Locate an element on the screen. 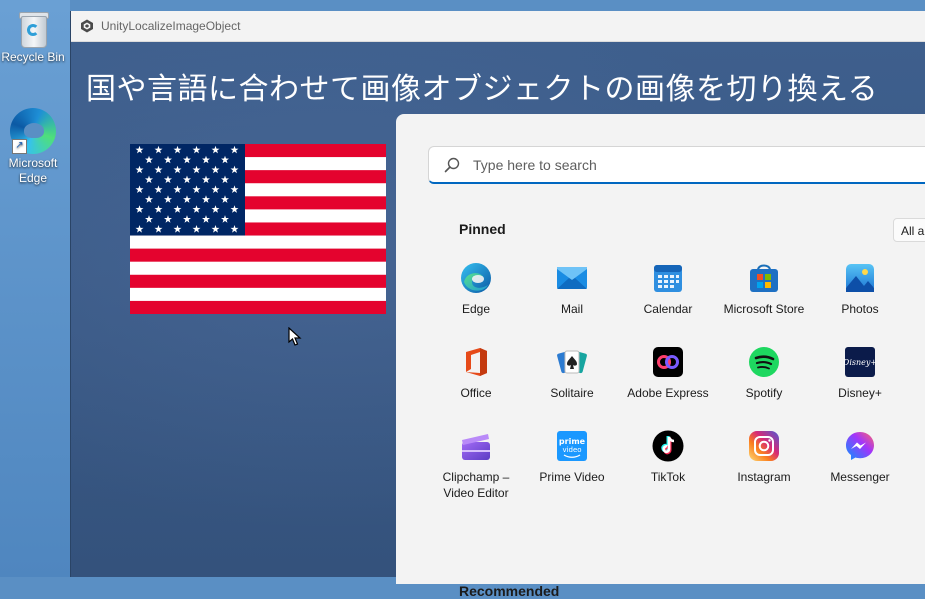 The height and width of the screenshot is (599, 925). pinned-app-clipchamp: Clipchamp – Video Editor is located at coordinates (476, 472).